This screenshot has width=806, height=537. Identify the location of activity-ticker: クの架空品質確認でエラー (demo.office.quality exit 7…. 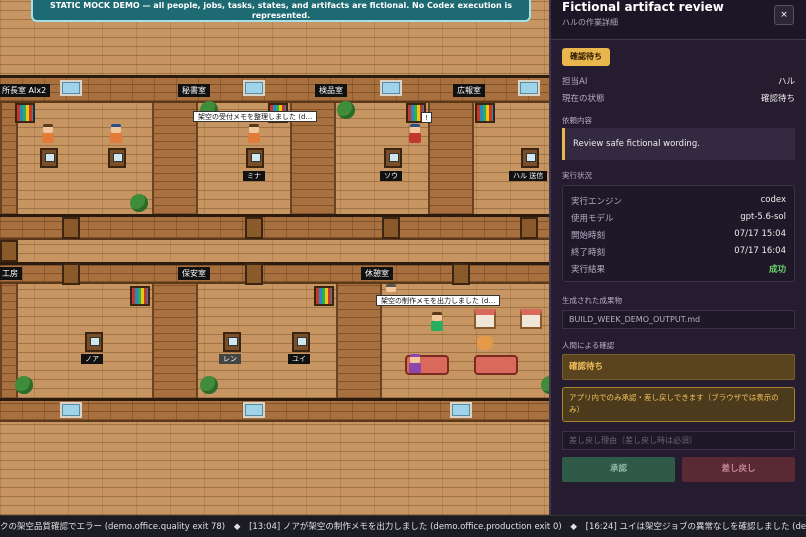
(403, 526).